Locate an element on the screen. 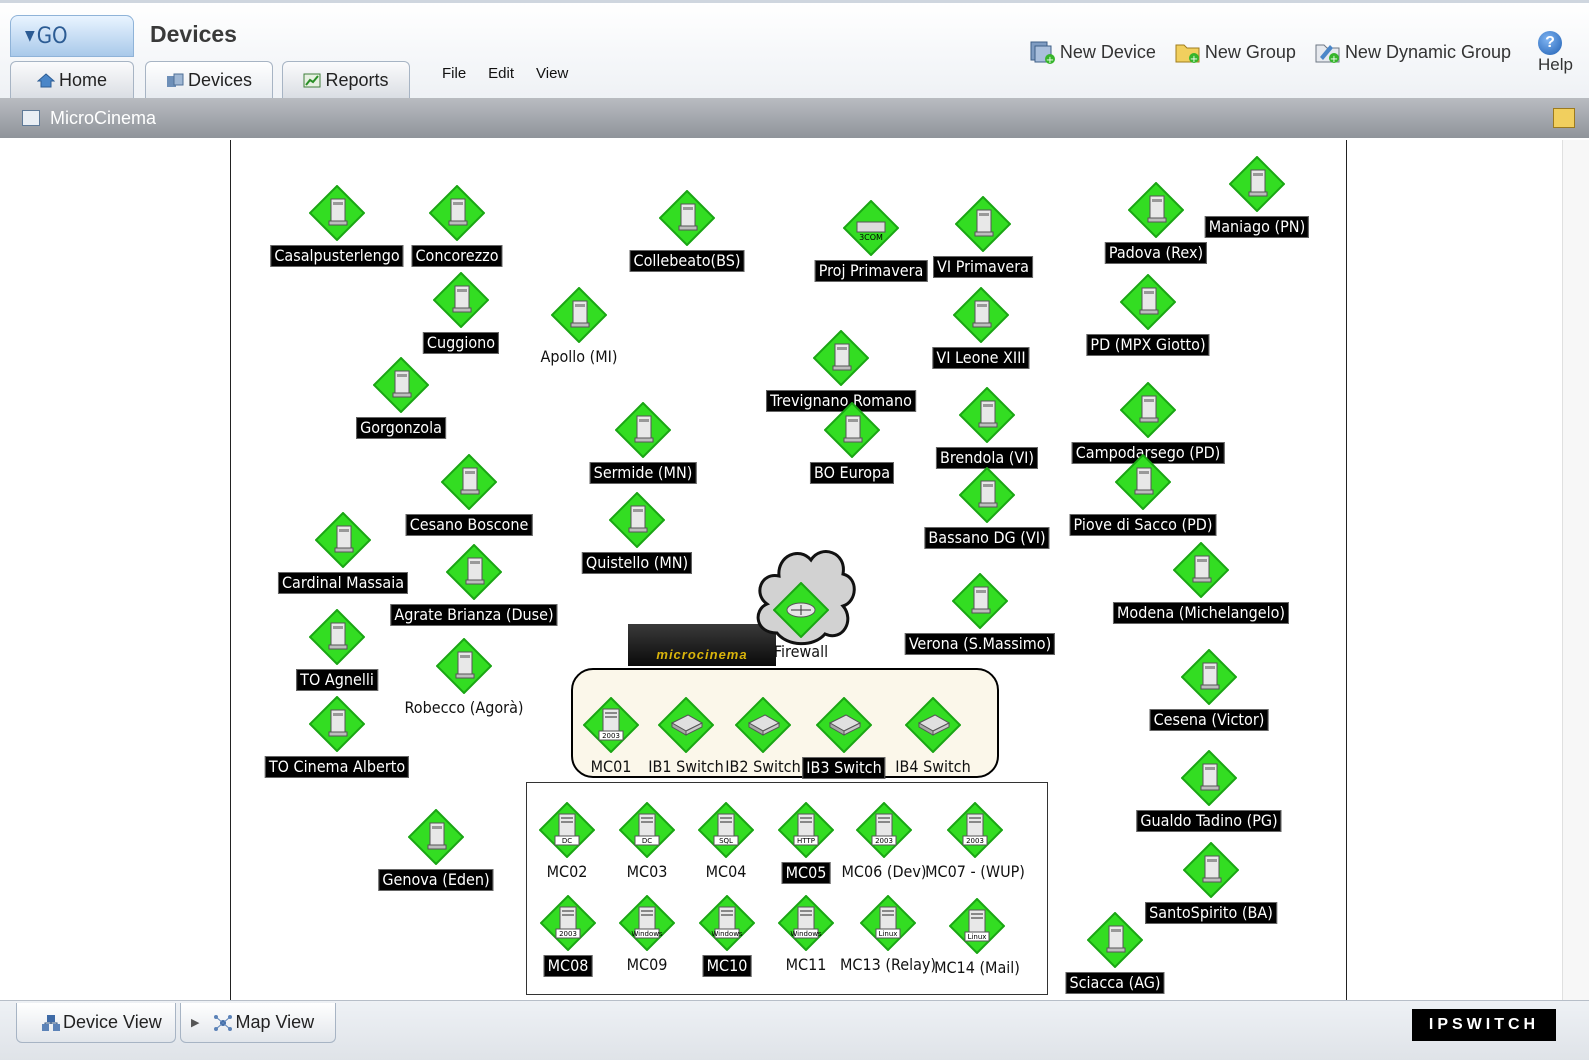 The image size is (1589, 1060). new-device-icon: + is located at coordinates (1042, 53).